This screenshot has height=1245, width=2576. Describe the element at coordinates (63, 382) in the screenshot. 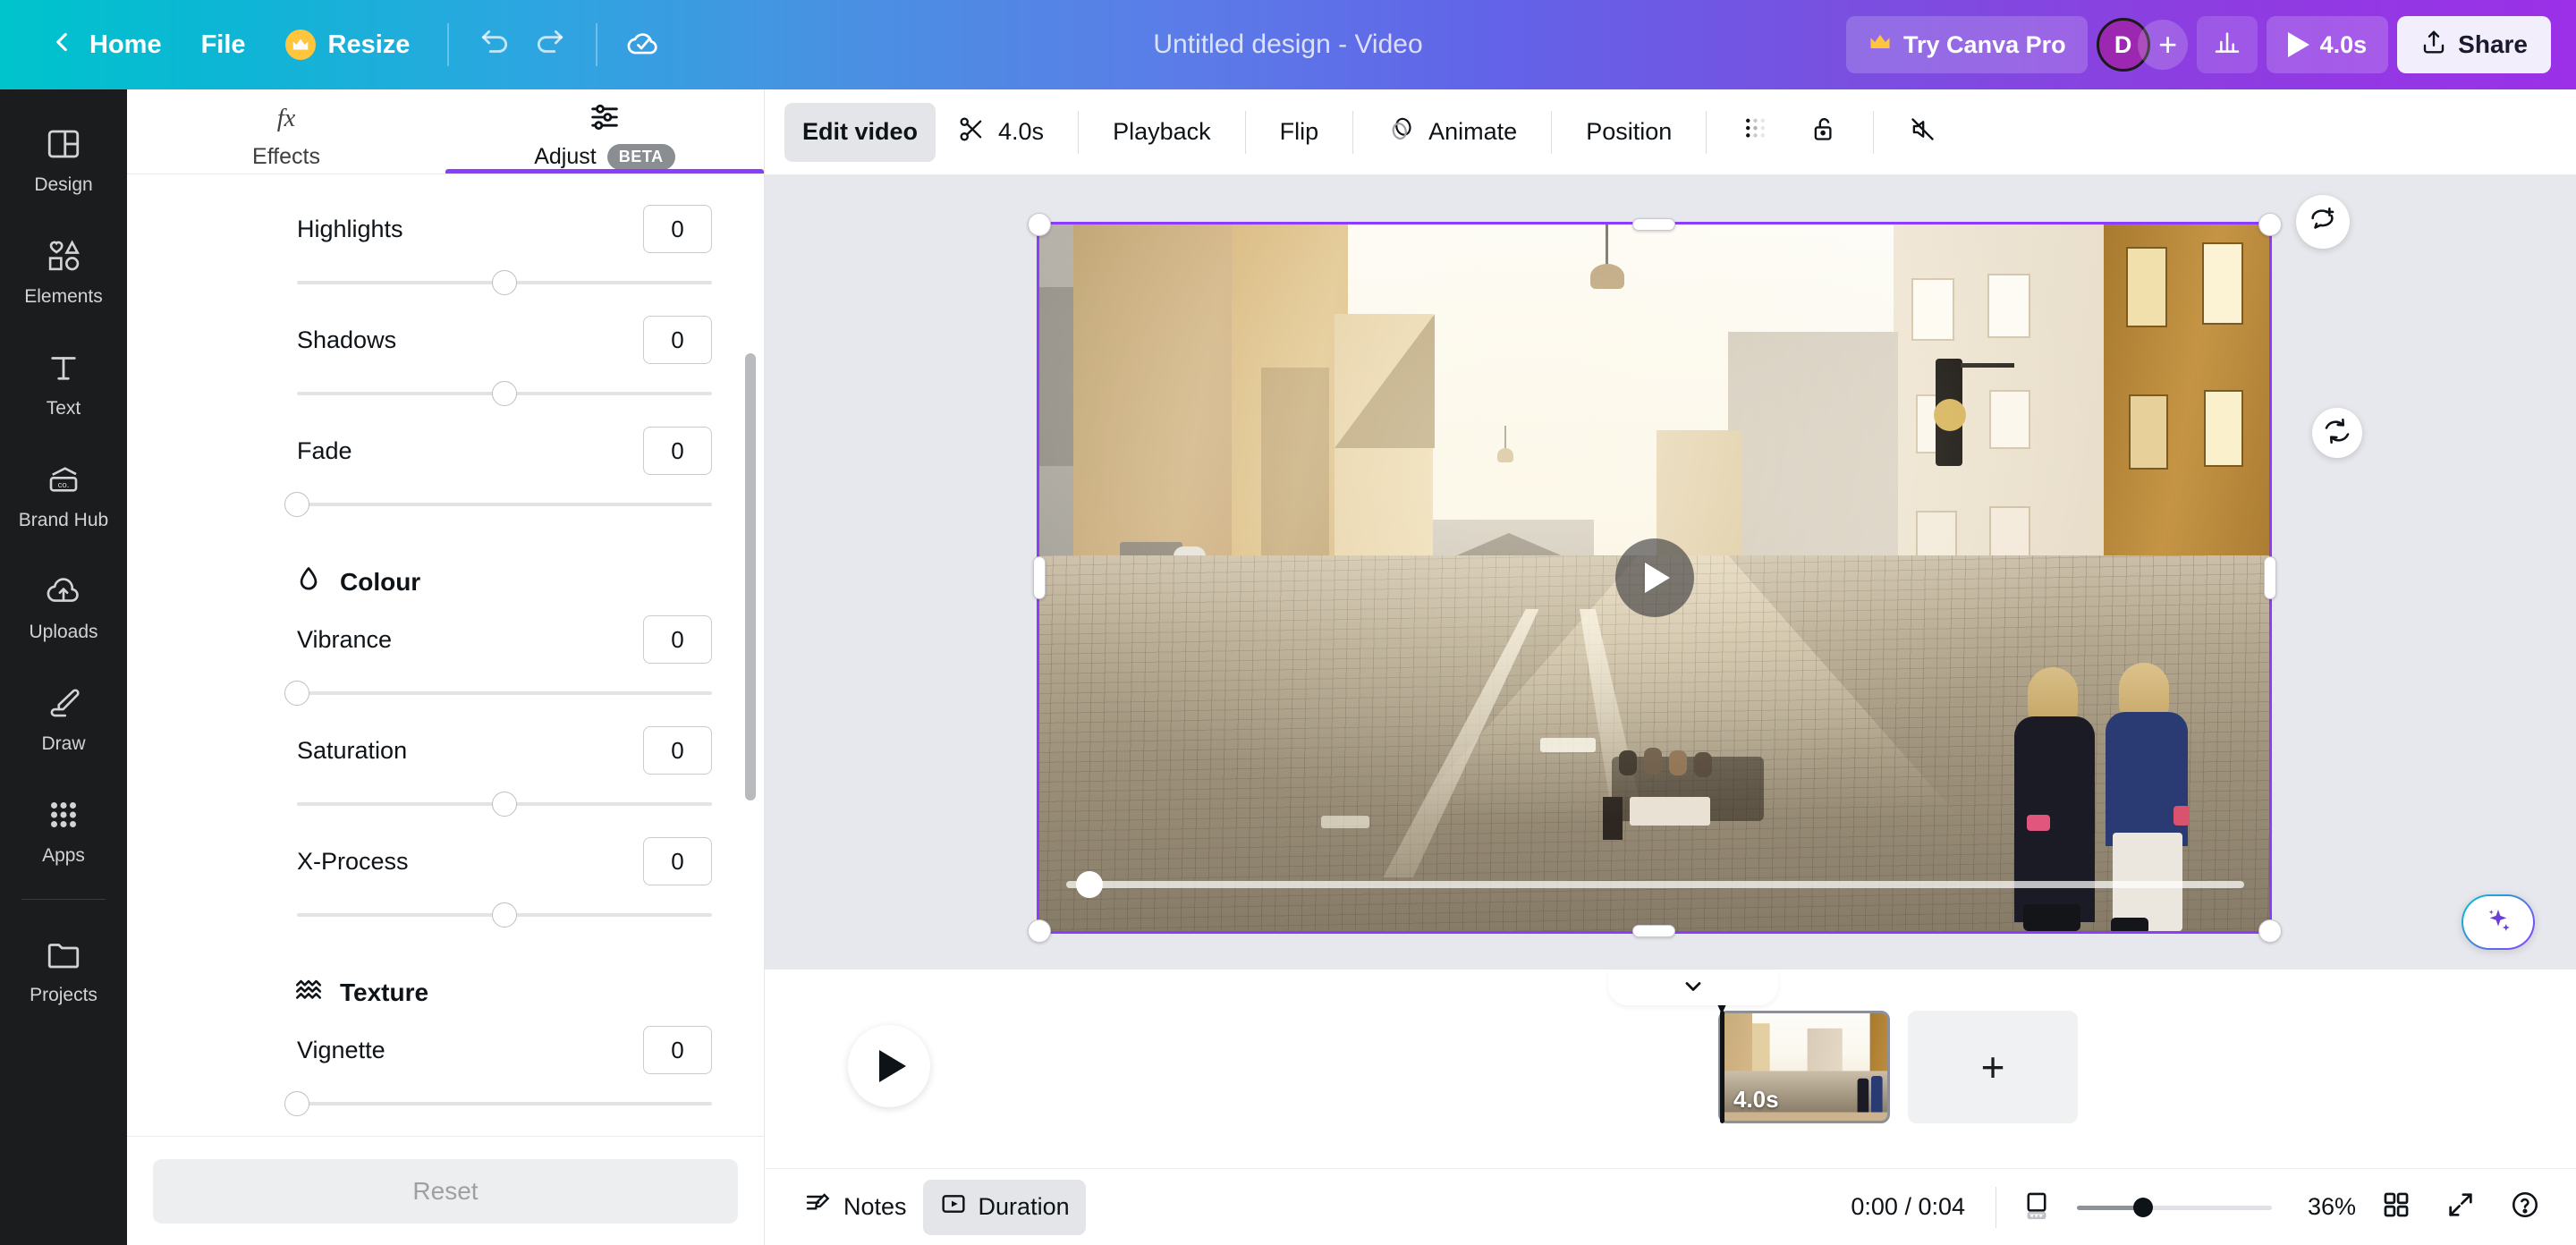

I see `sidebar-item-text: Text` at that location.